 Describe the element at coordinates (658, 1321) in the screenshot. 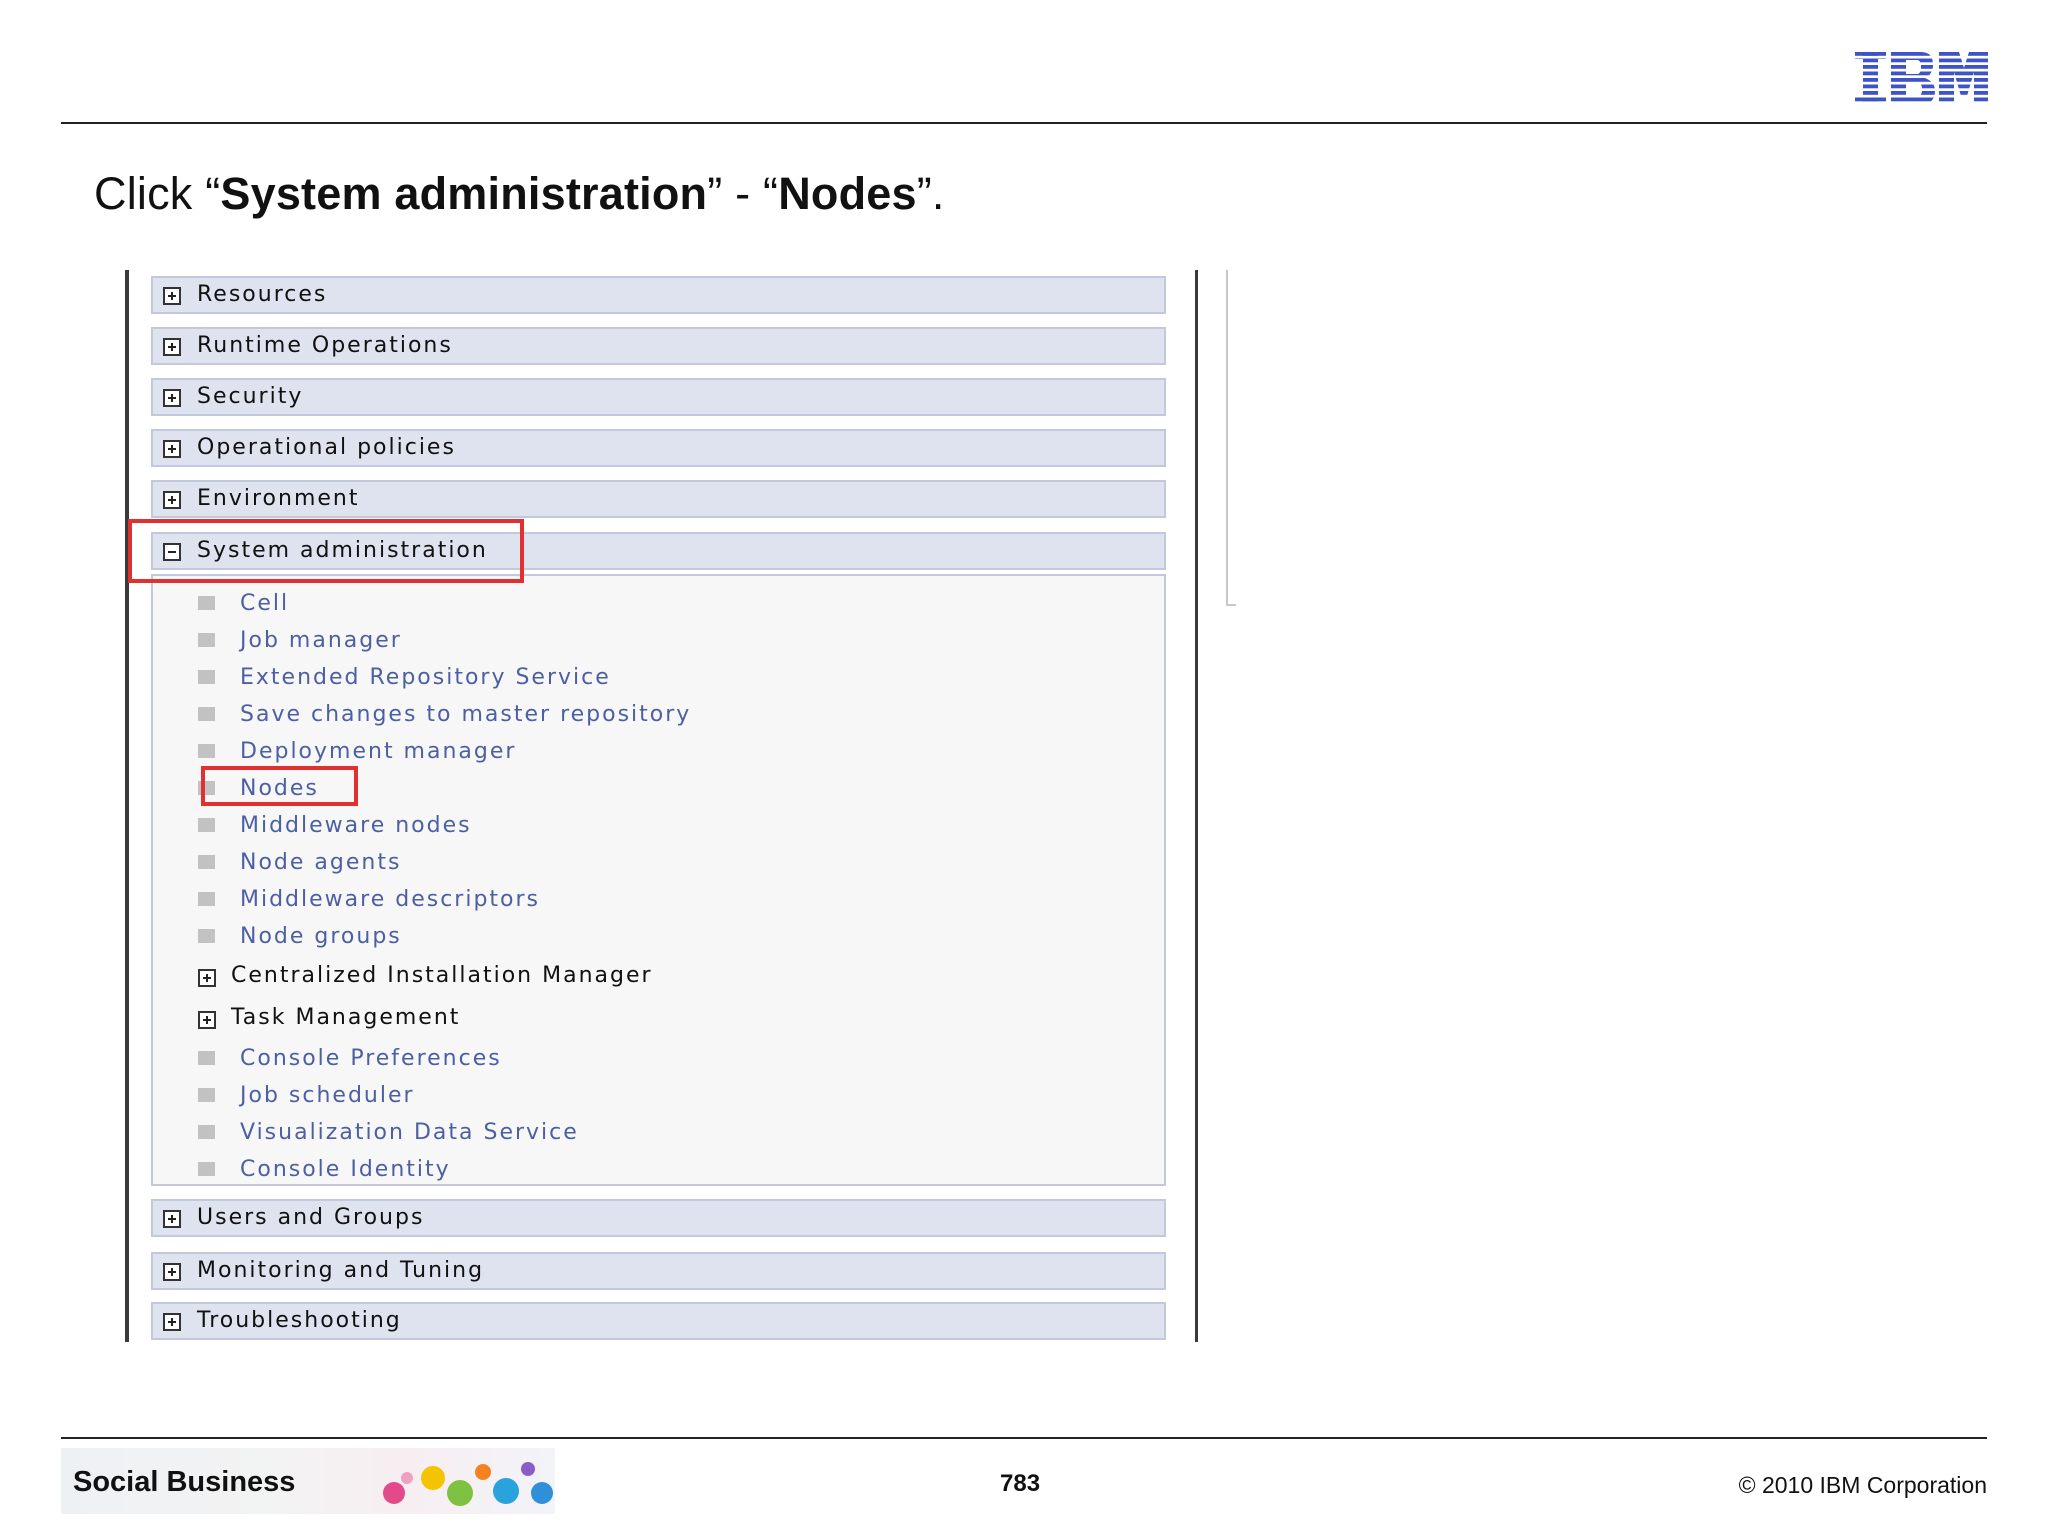

I see `nav-section-troubleshooting: Troubleshooting` at that location.